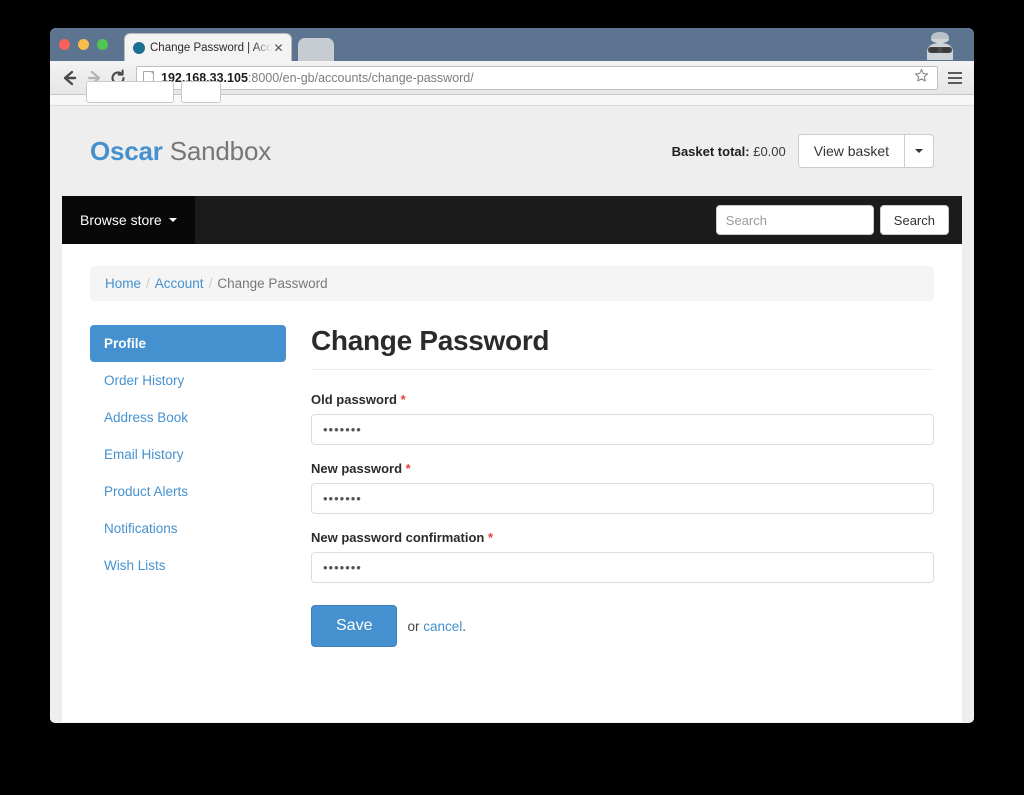 The image size is (1024, 795). I want to click on basket-area: Basket total: £0.00 View basket, so click(803, 151).